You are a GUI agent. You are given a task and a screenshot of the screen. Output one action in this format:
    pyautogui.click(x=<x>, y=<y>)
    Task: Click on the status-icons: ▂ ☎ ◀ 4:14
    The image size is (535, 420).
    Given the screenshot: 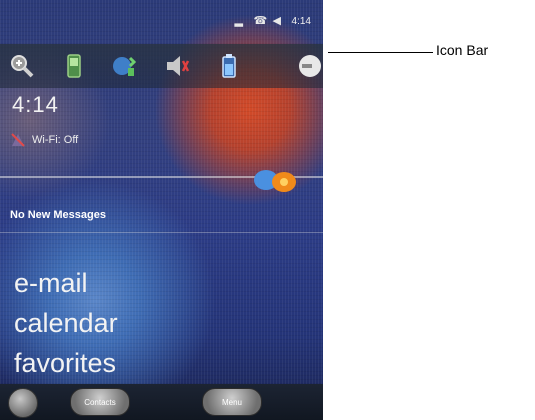 What is the action you would take?
    pyautogui.click(x=273, y=21)
    